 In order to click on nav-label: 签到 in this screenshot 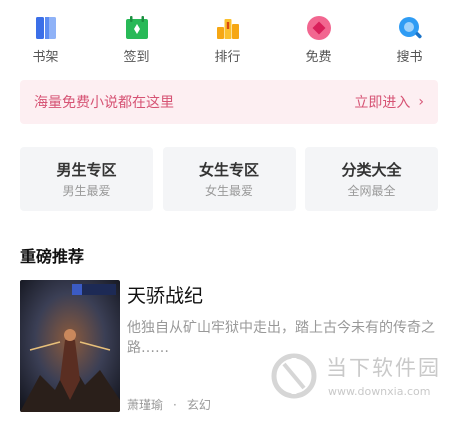, I will do `click(136, 57)`.